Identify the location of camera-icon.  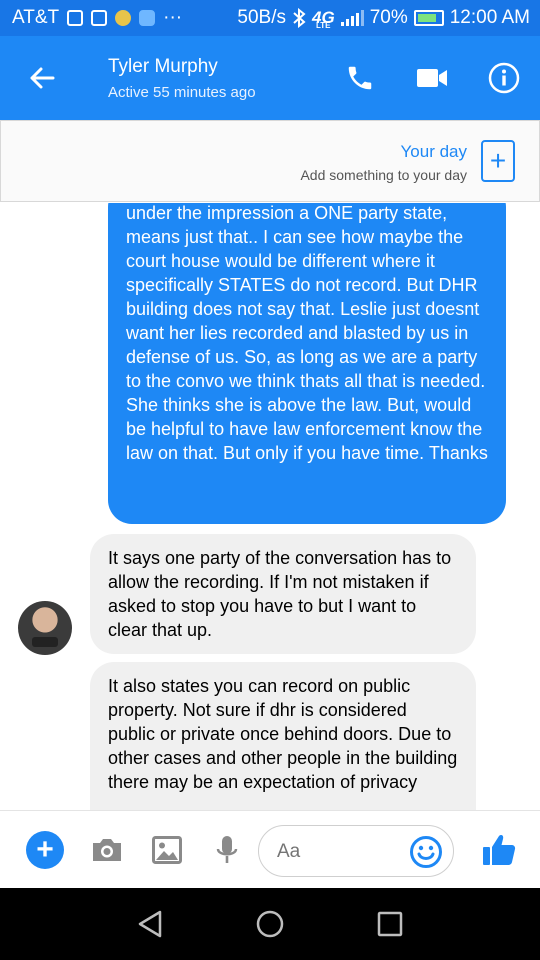
(107, 850).